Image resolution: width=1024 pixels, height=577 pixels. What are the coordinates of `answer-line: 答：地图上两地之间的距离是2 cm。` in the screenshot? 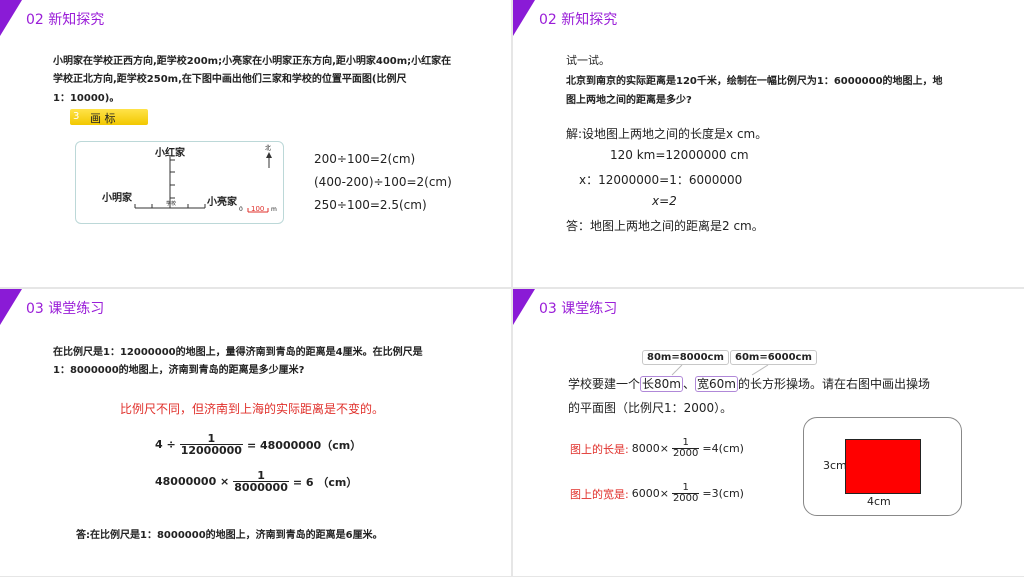 It's located at (665, 226).